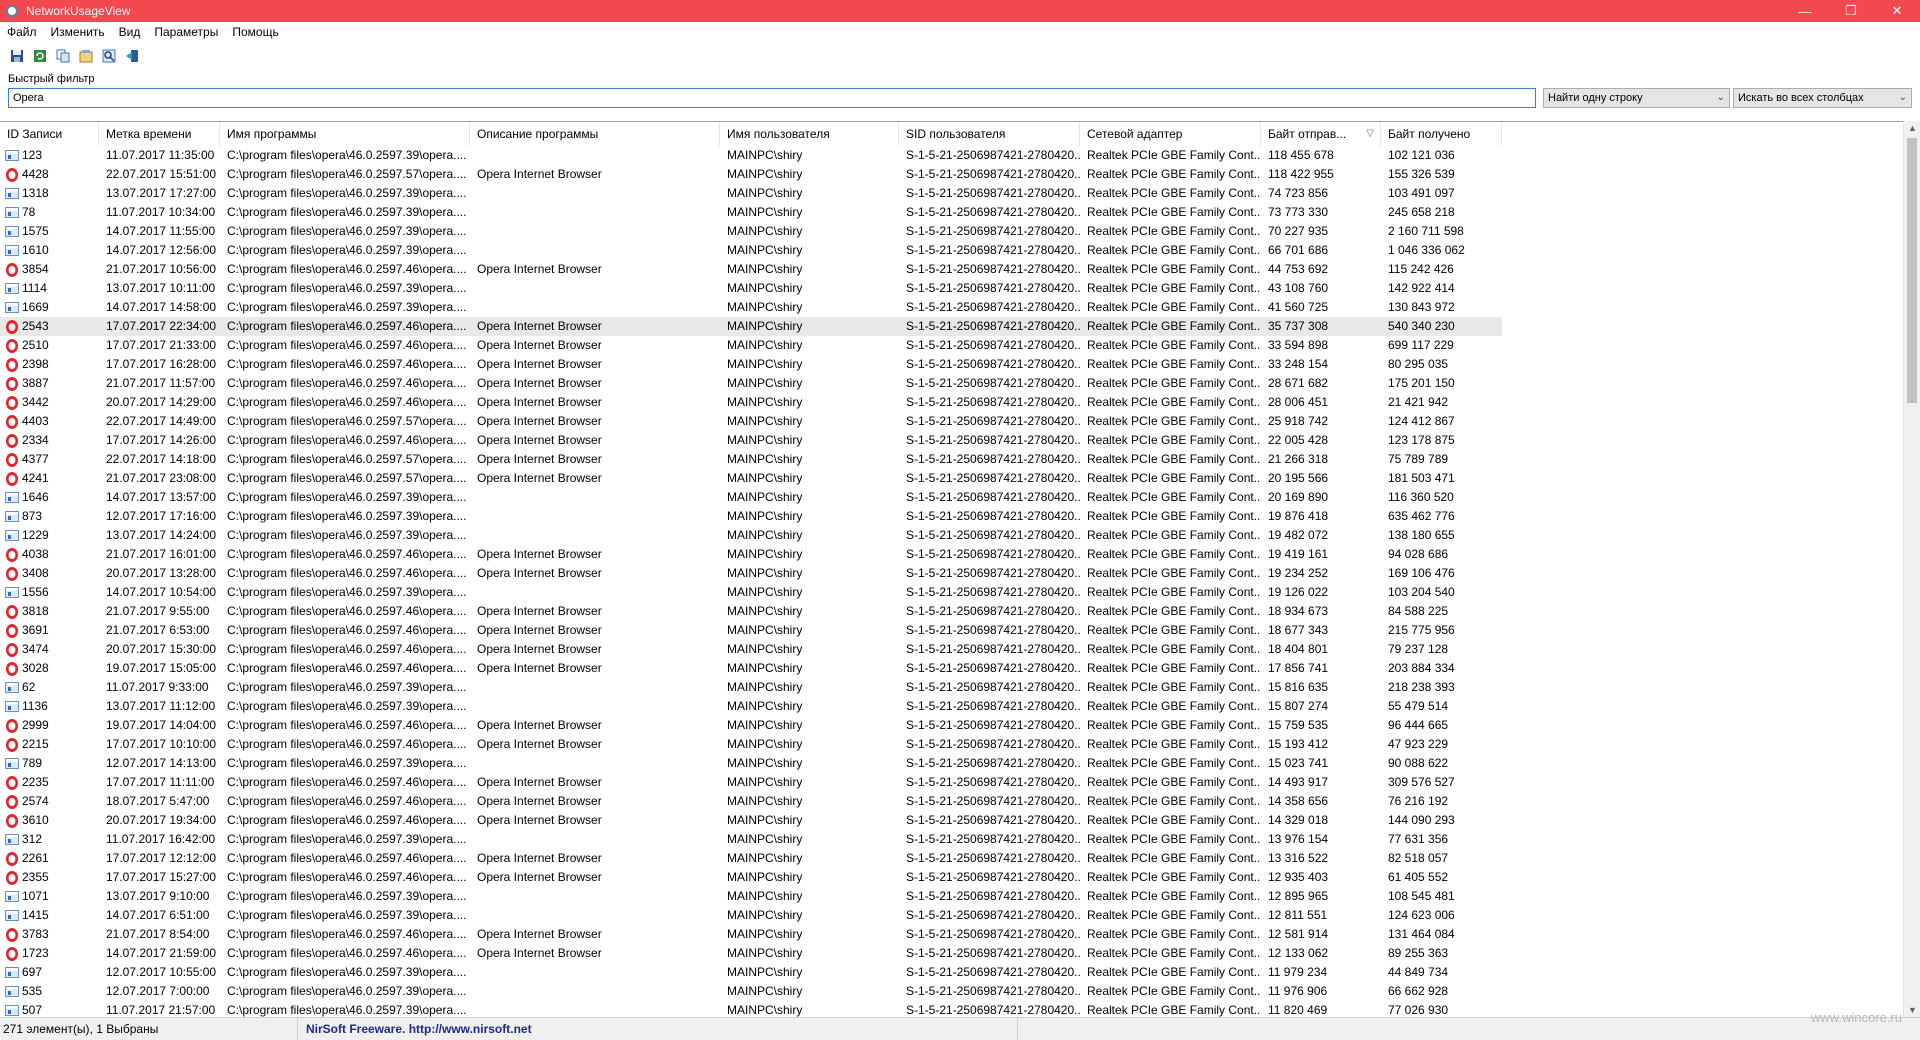 This screenshot has height=1040, width=1920. I want to click on filter-scope-dropdown: Искать во всех столбцах ⌄, so click(1822, 98).